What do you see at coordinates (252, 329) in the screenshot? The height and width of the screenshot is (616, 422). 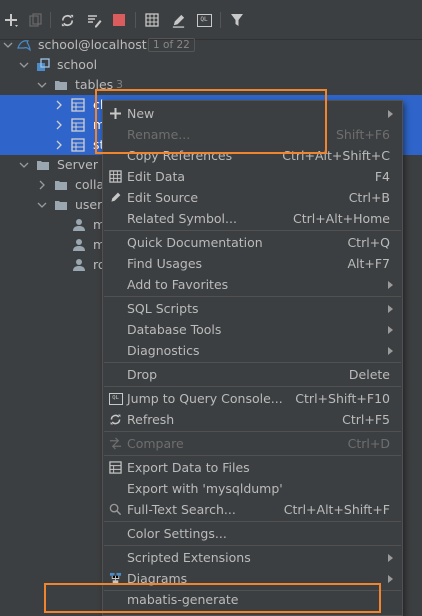 I see `menu-item-database-tools: Database Tools` at bounding box center [252, 329].